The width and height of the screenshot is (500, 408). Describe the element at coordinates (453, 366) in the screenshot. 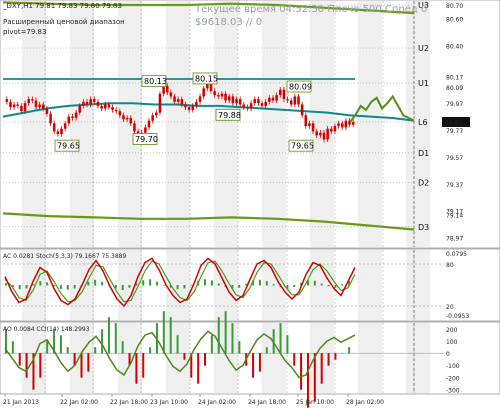

I see `ao-y-label: -100` at that location.